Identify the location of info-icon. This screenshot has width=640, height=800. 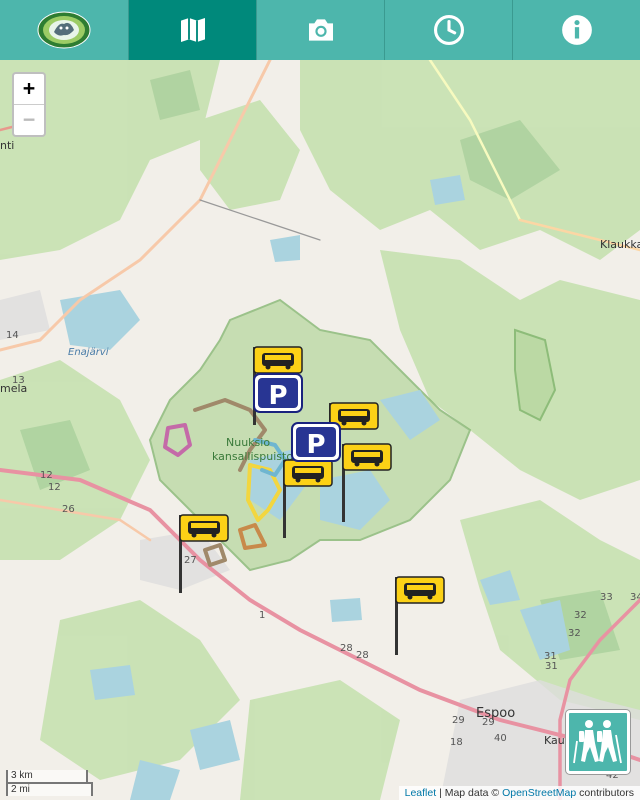
(576, 30).